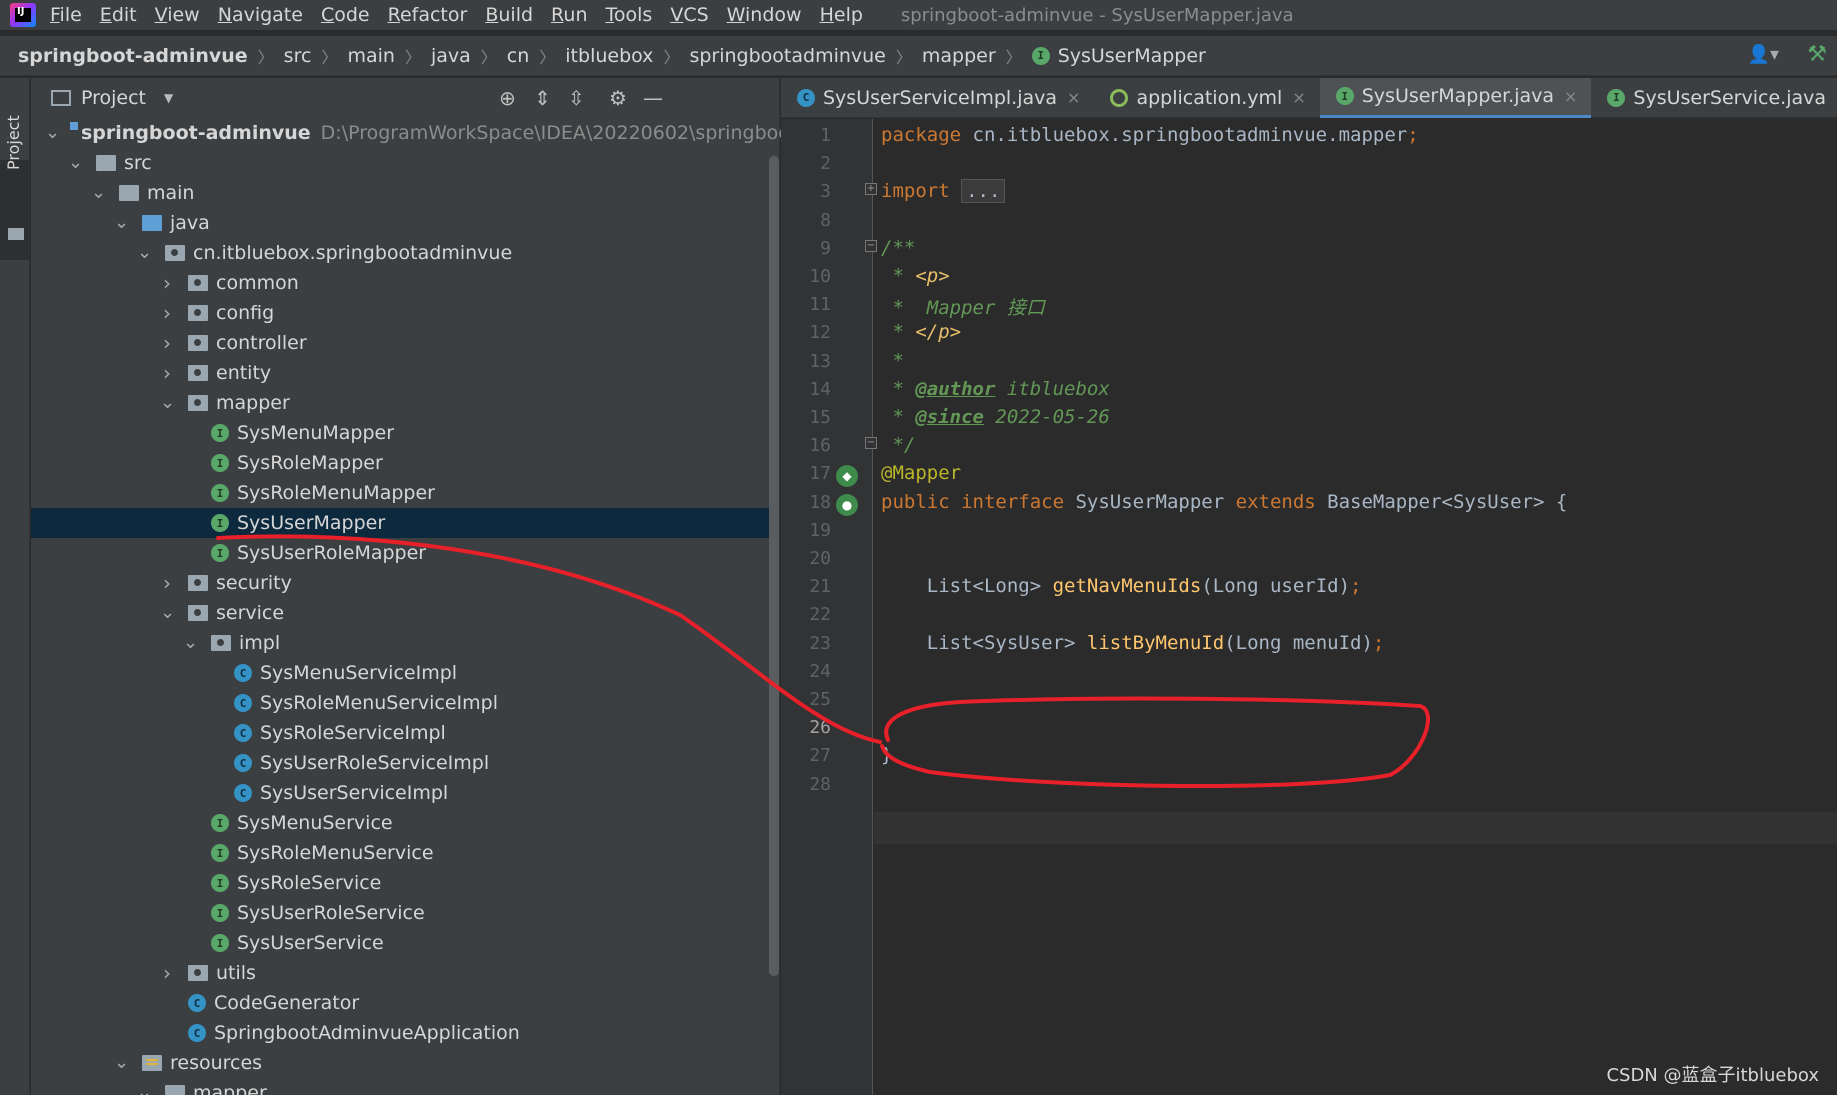 The image size is (1837, 1095). What do you see at coordinates (401, 913) in the screenshot?
I see `tree-item: I SysUserRoleService` at bounding box center [401, 913].